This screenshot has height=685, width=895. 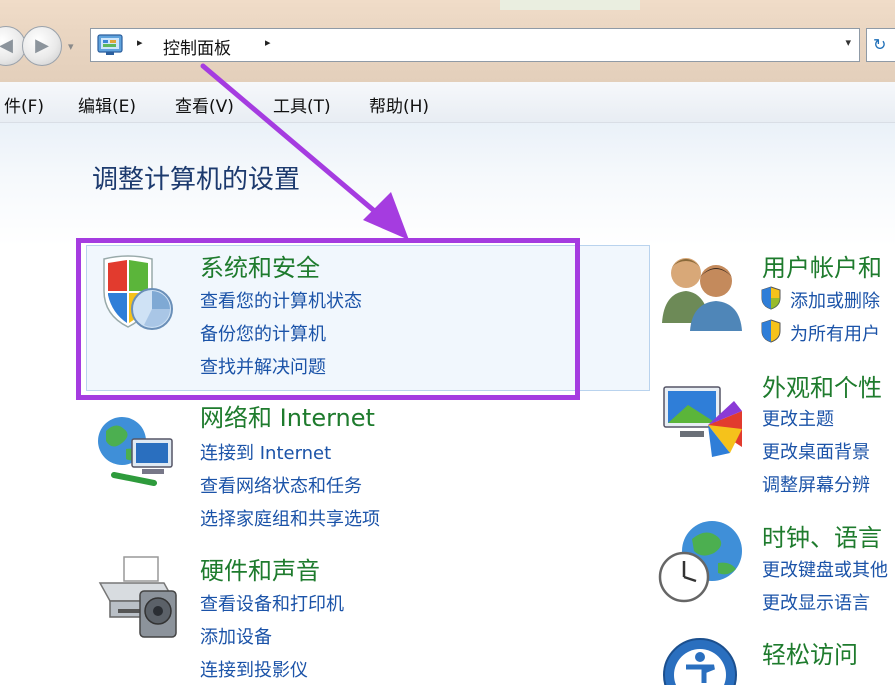 I want to click on link-devices-printers: 查看设备和打印机, so click(x=272, y=603).